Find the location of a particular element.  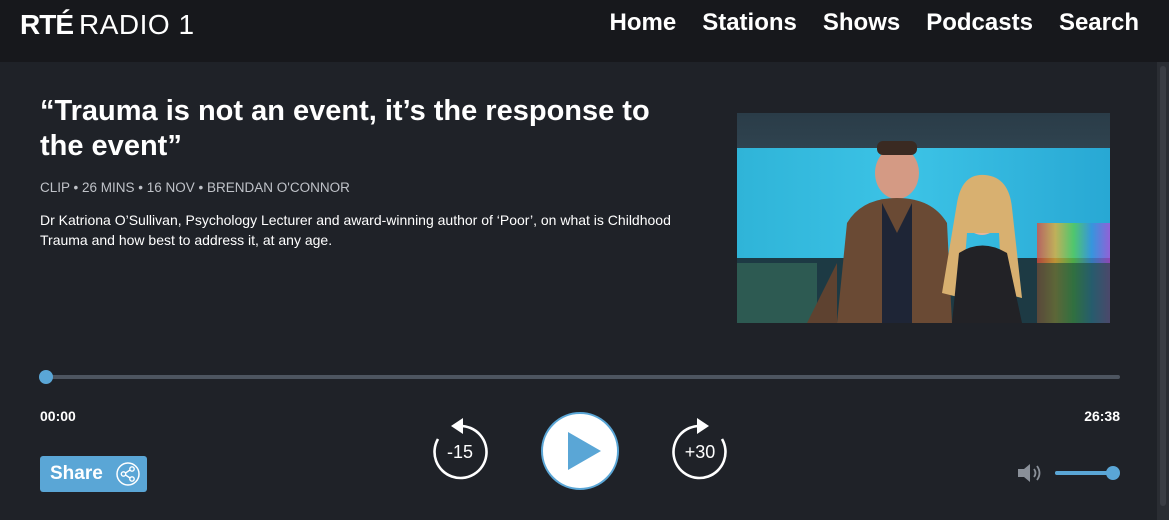

volume-slider is located at coordinates (1084, 473).